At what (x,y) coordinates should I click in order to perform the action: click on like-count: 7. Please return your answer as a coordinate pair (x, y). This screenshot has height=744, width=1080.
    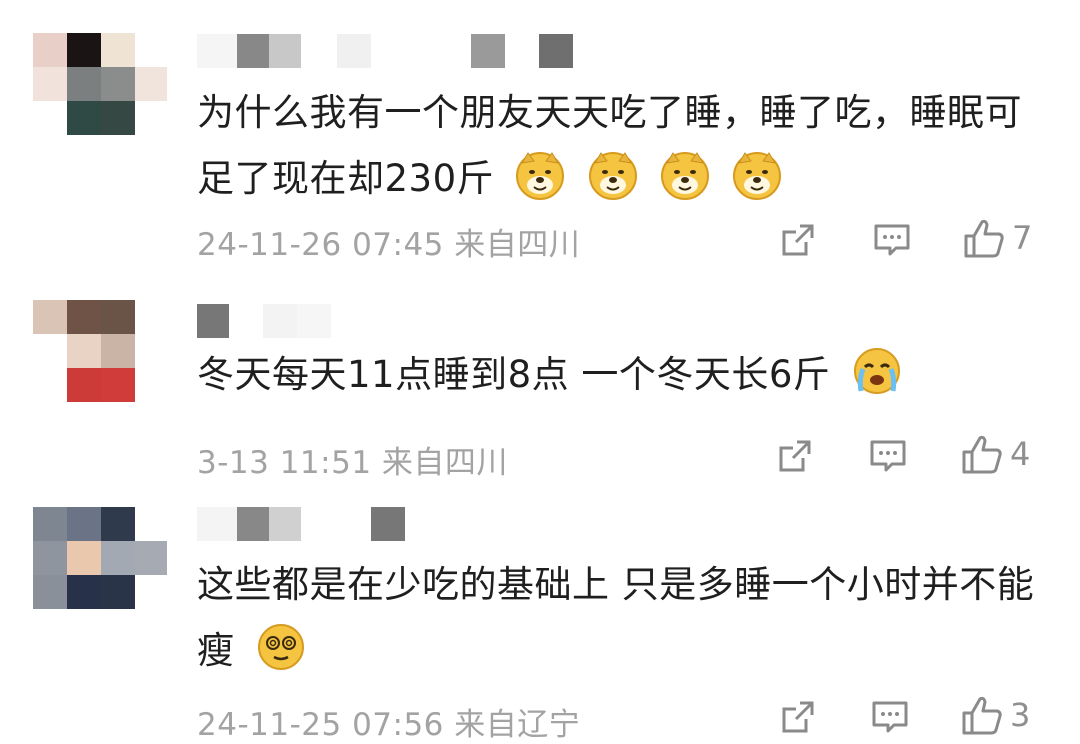
    Looking at the image, I should click on (1022, 238).